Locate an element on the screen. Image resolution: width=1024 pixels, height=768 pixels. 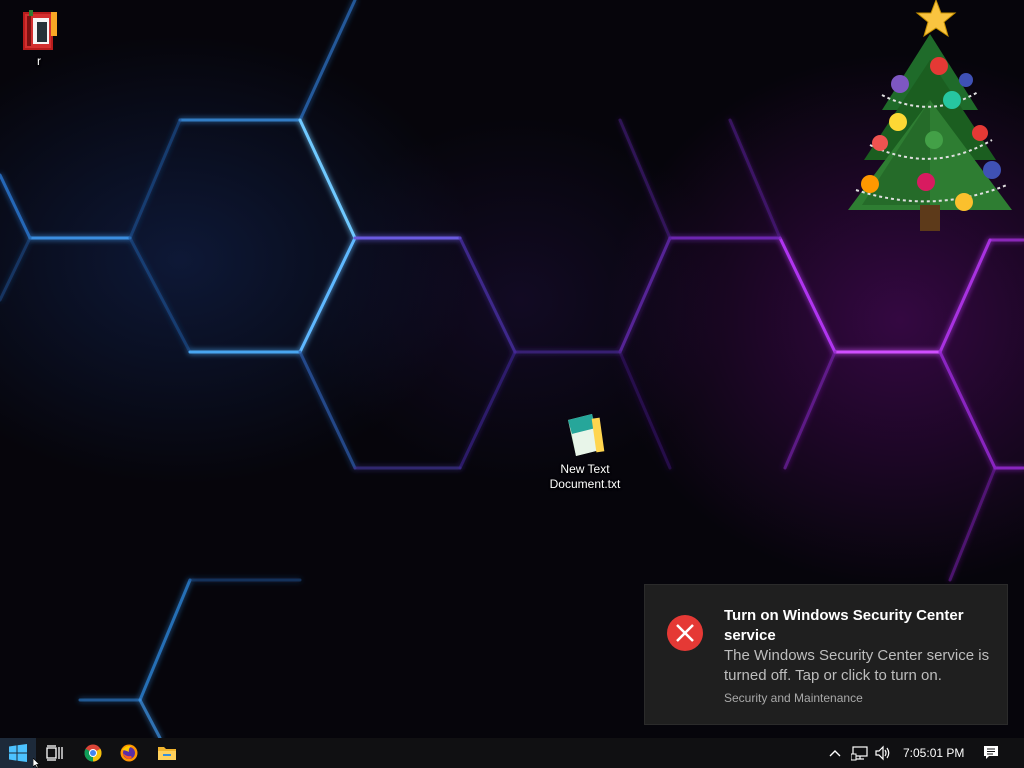
error-x-icon is located at coordinates (685, 633).